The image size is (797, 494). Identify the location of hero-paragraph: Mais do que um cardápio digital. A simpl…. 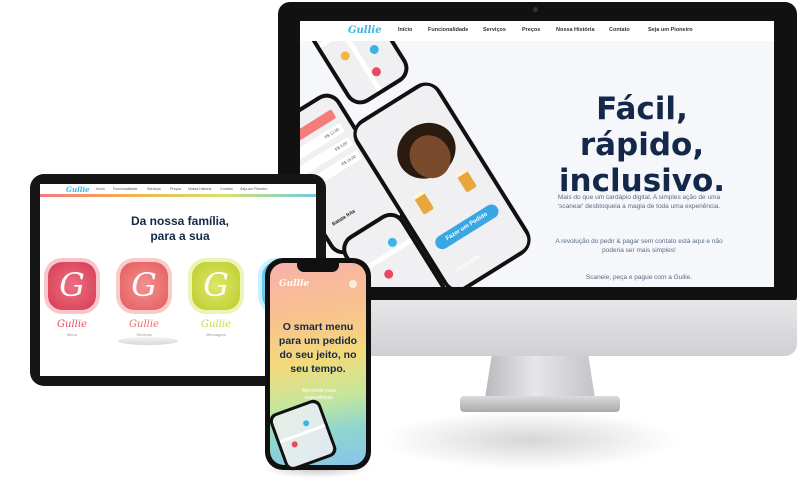
(639, 202).